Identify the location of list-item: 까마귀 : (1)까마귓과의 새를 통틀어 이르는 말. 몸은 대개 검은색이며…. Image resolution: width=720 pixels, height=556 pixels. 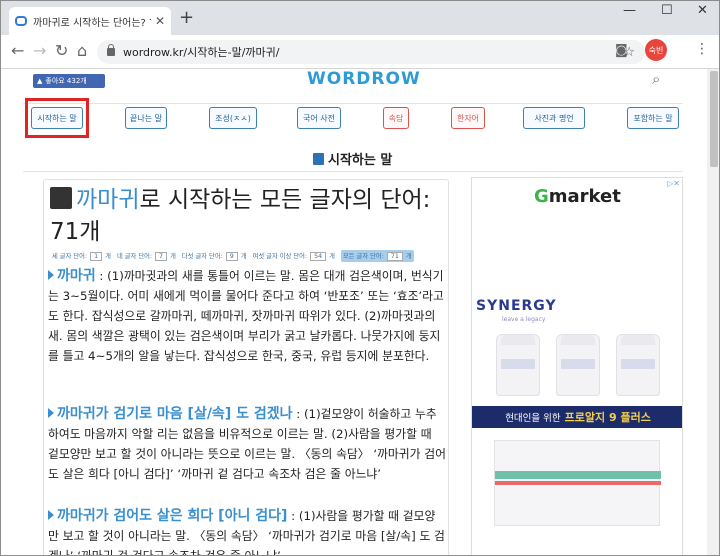
(247, 316).